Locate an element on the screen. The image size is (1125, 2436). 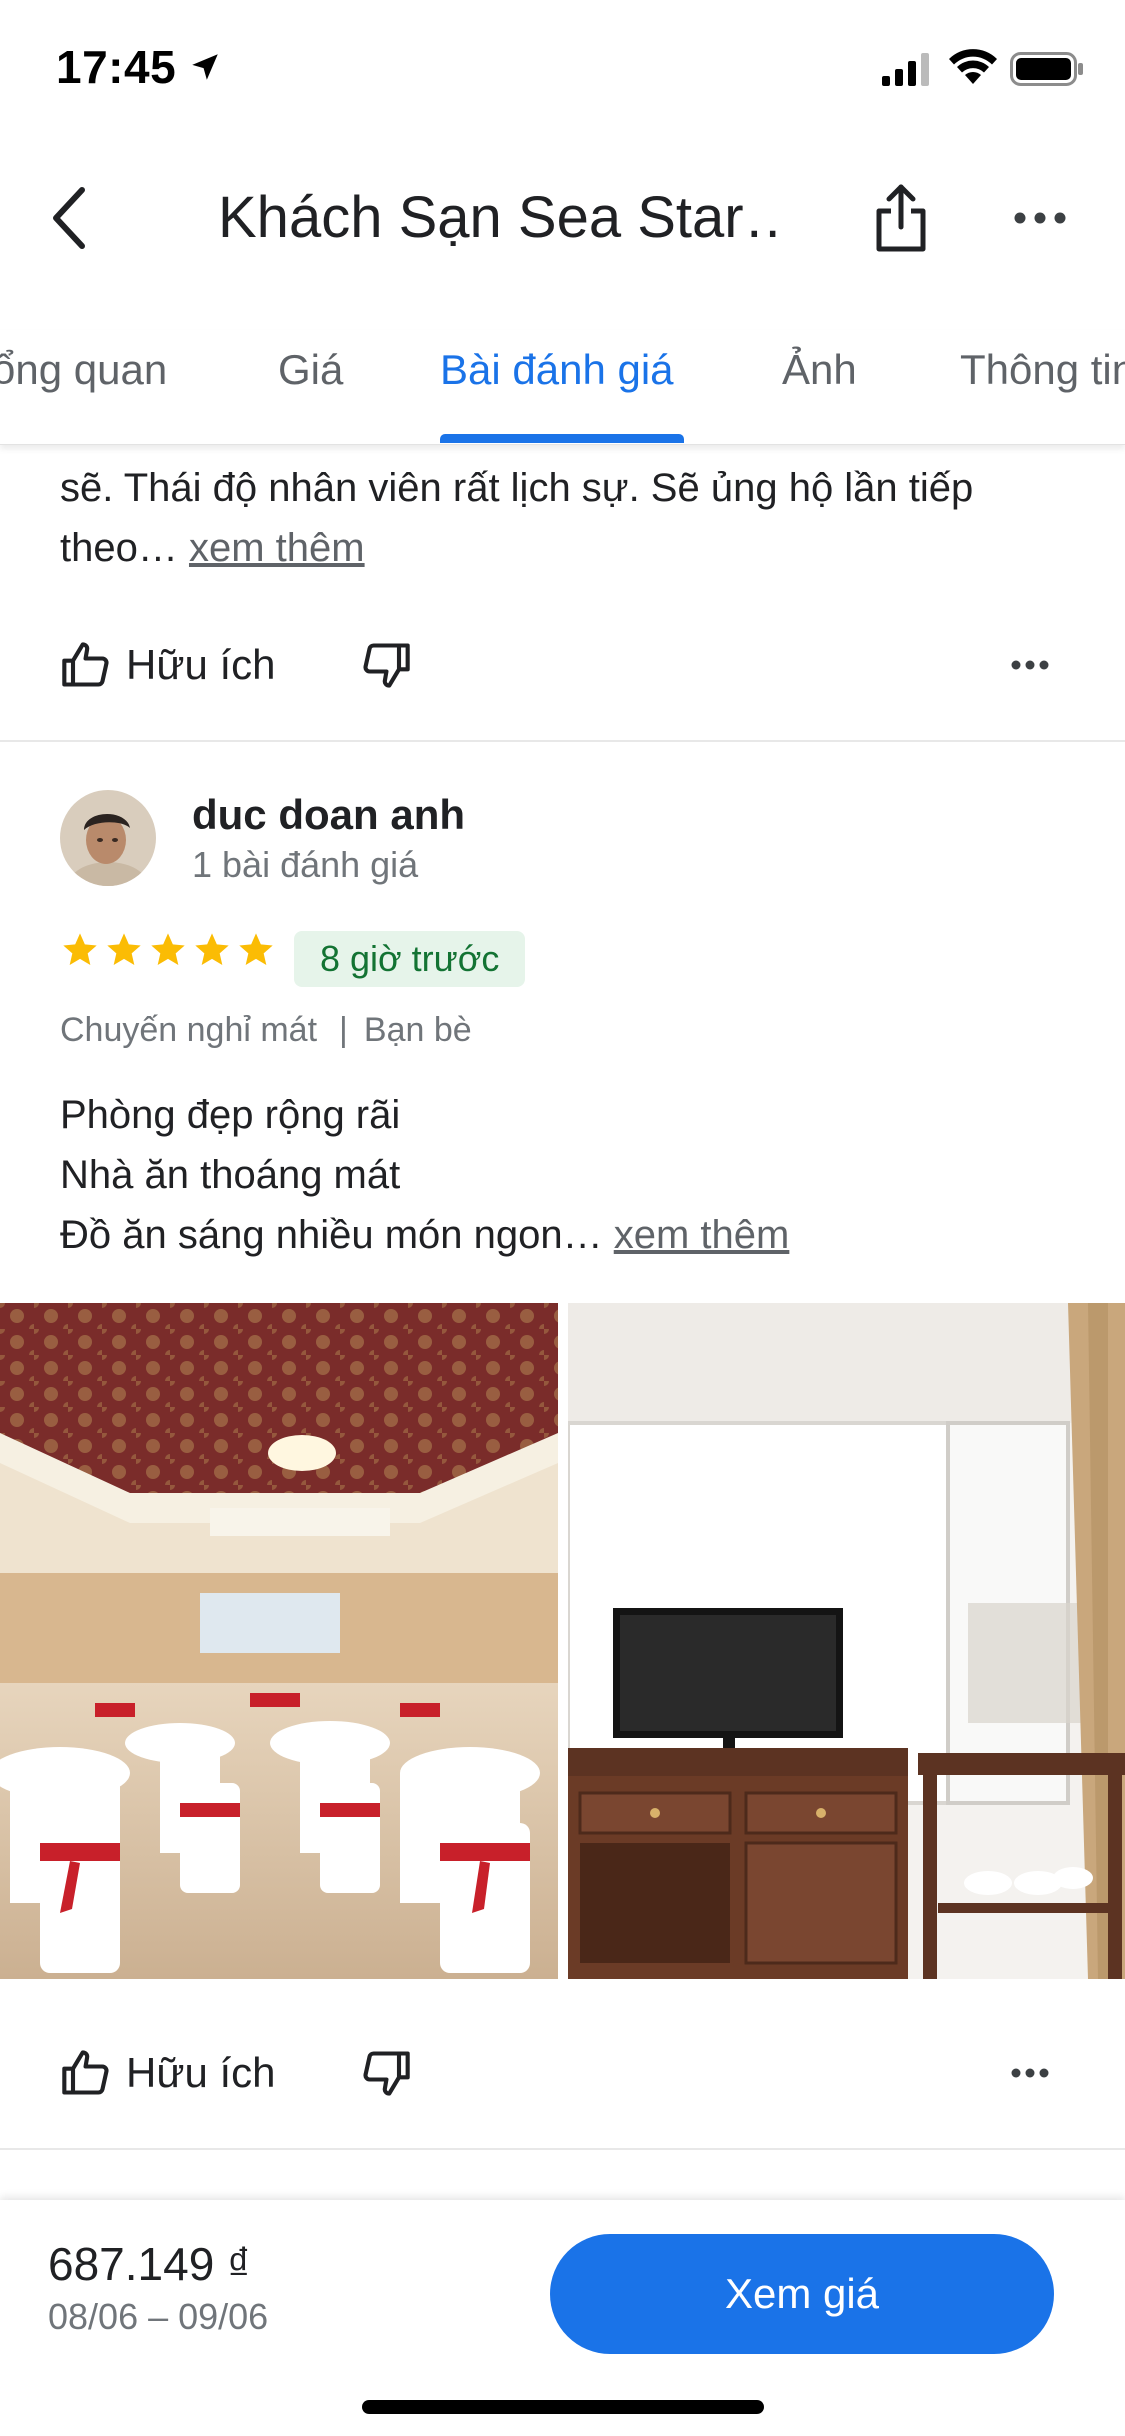
review-more-link: xem thêm is located at coordinates (702, 1235).